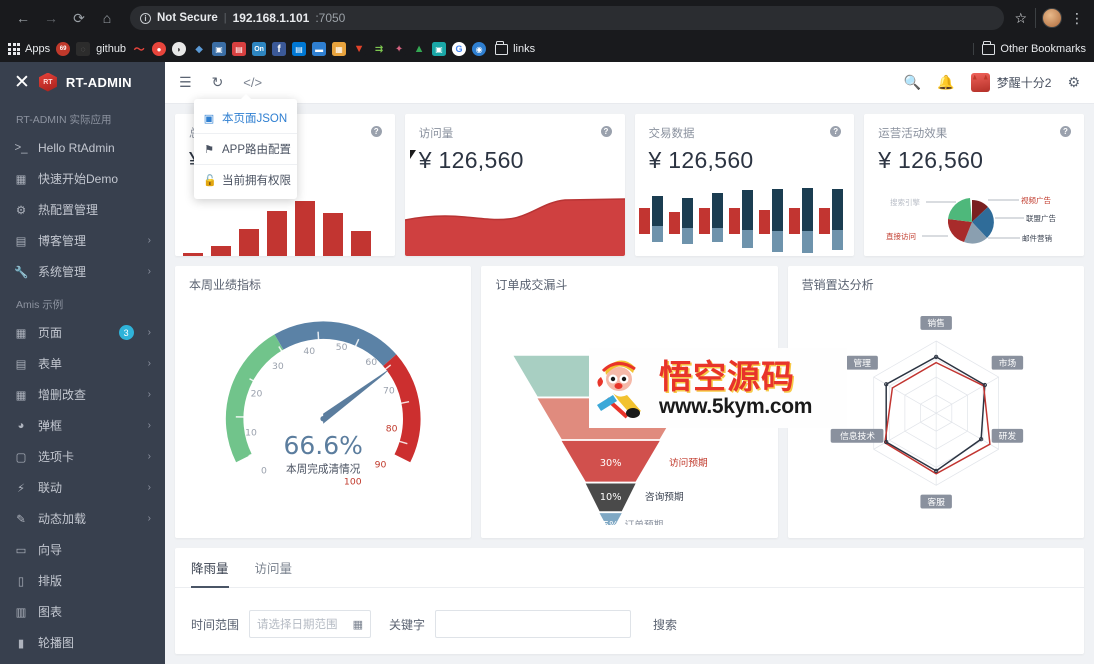  I want to click on bookmark-item: ▬, so click(319, 49).